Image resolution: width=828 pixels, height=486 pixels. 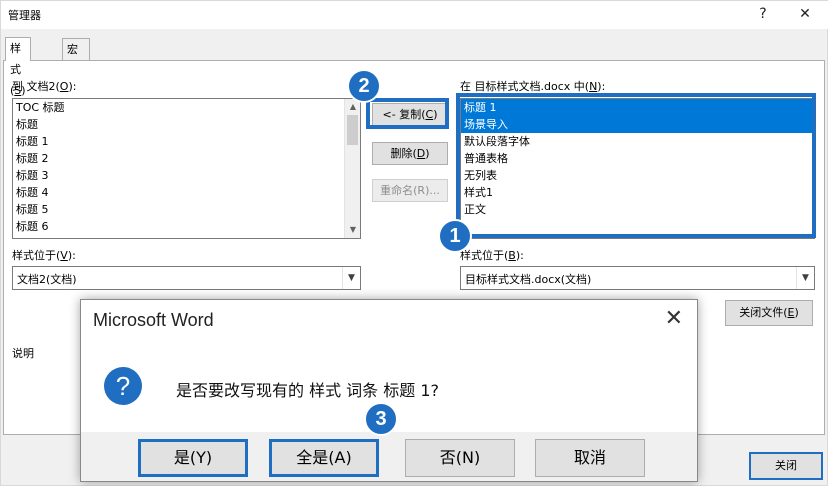 I want to click on right-list-label: 在 目标样式文档.docx 中(N):, so click(x=533, y=86).